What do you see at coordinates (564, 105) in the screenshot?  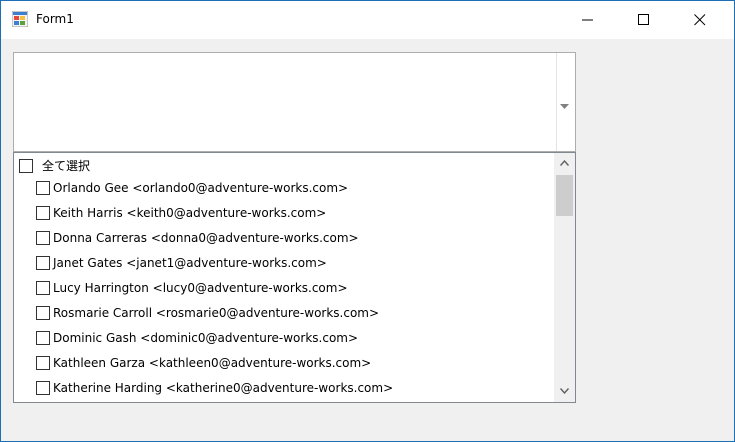 I see `dropdown-arrow-icon` at bounding box center [564, 105].